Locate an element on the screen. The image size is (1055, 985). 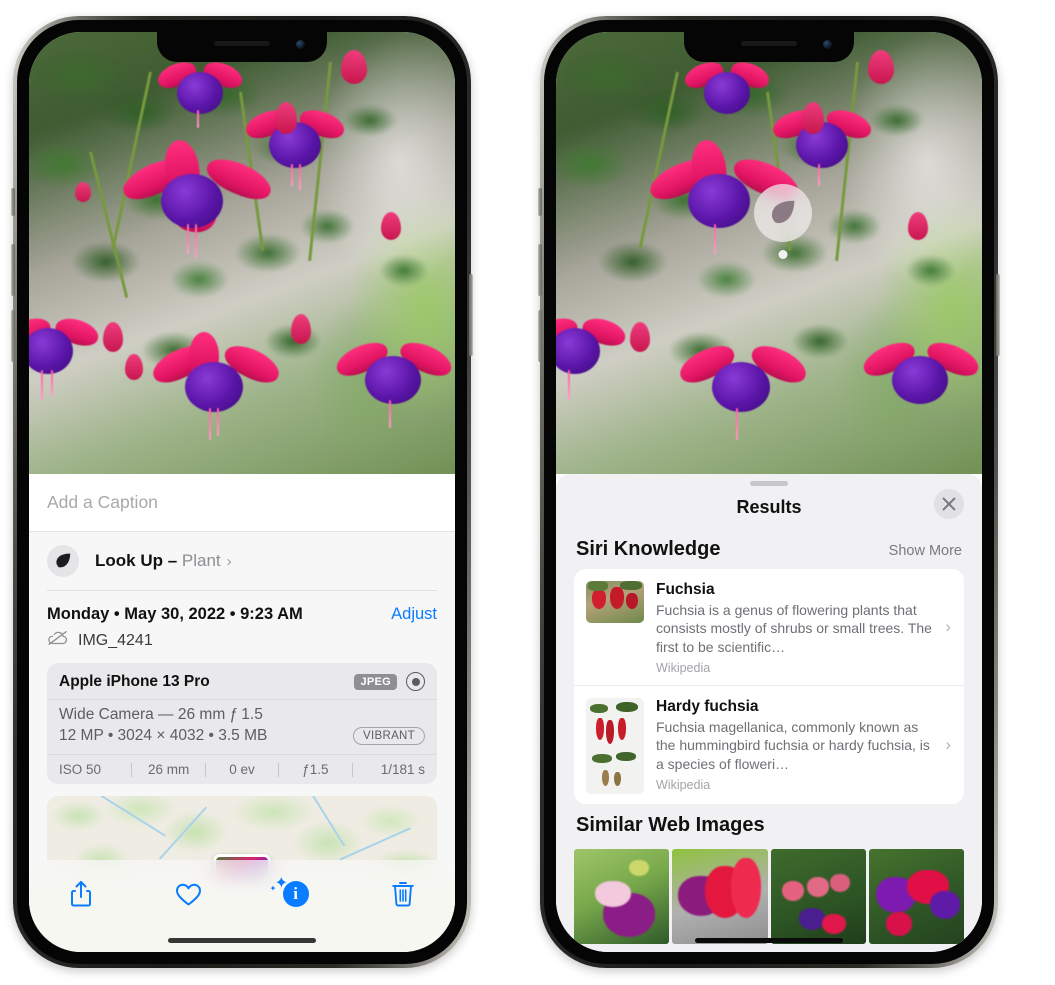
camera-device-name: Apple iPhone 13 Pro is located at coordinates (134, 681).